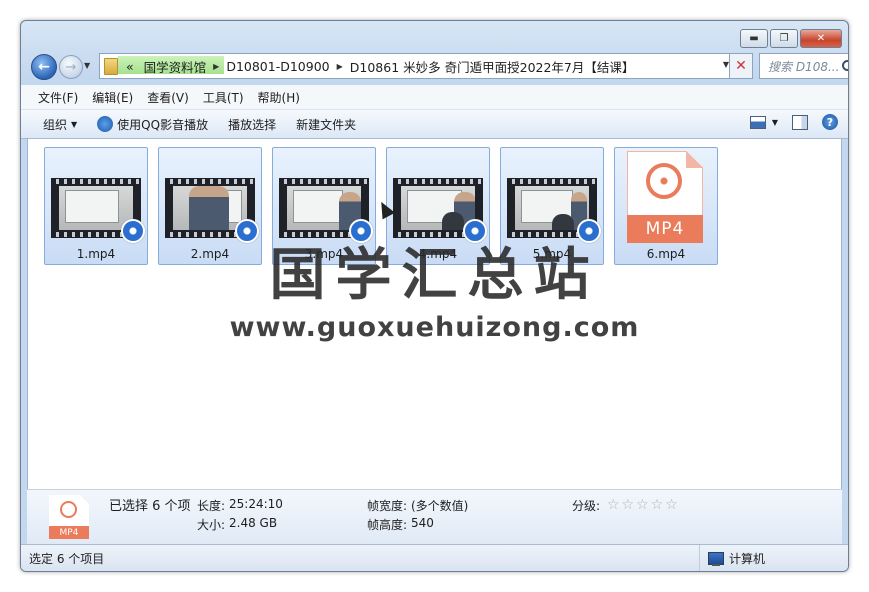  What do you see at coordinates (256, 504) in the screenshot?
I see `length-value: 25:24:10` at bounding box center [256, 504].